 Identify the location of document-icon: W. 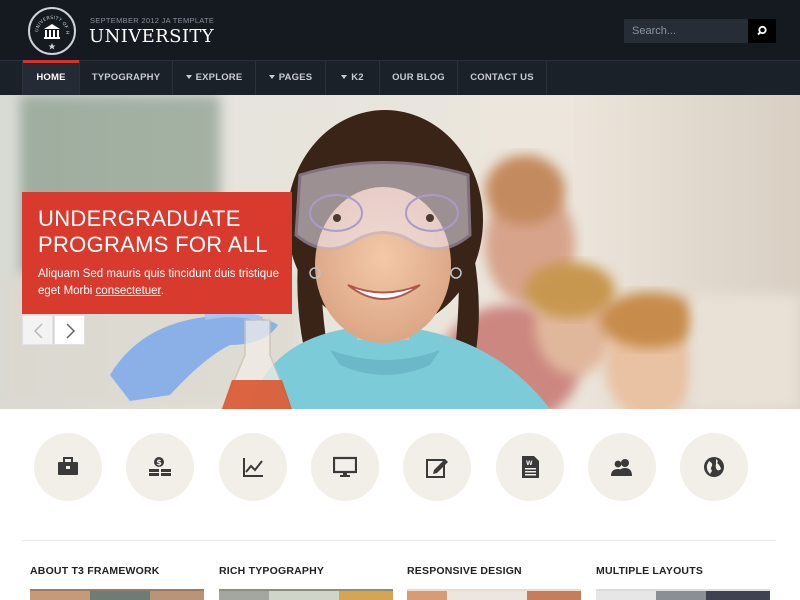
(530, 467).